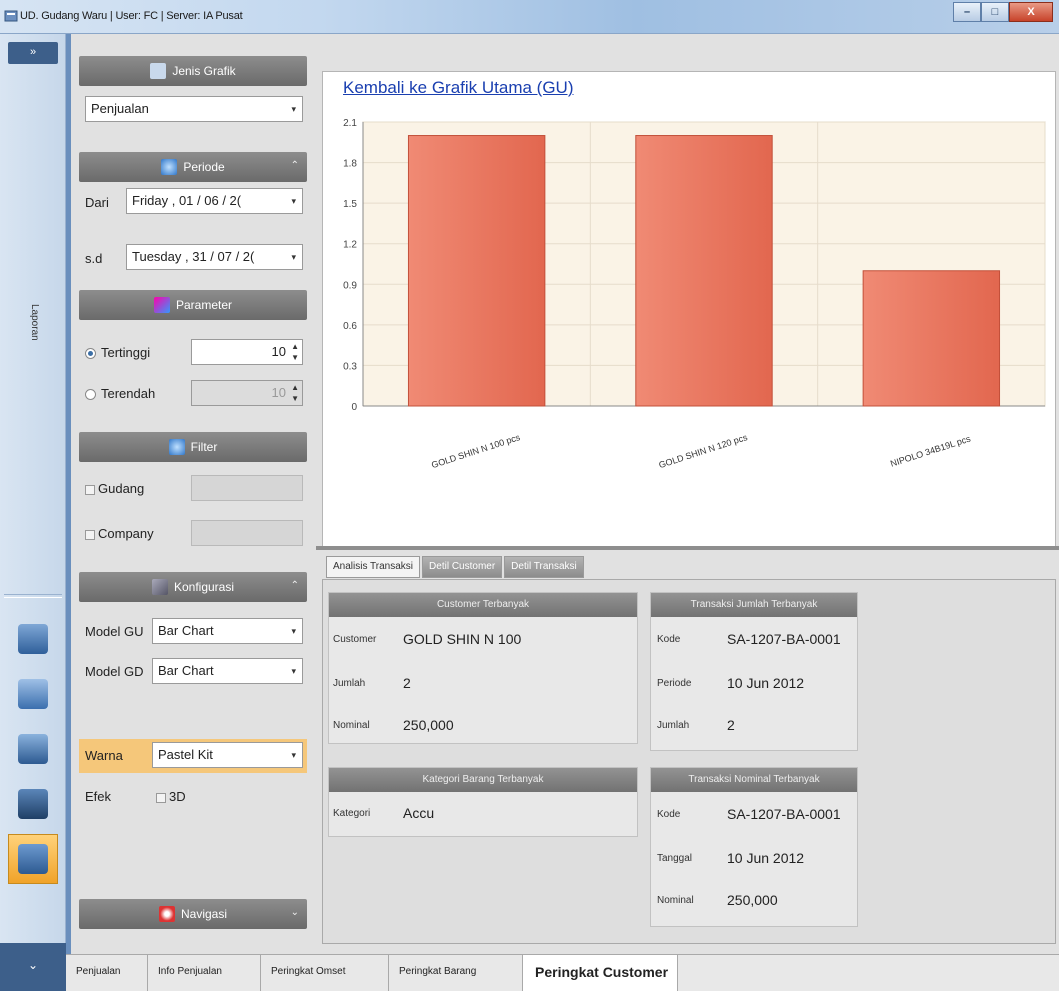 The image size is (1059, 991). Describe the element at coordinates (204, 973) in the screenshot. I see `tab-info-penjualan: Info Penjualan` at that location.